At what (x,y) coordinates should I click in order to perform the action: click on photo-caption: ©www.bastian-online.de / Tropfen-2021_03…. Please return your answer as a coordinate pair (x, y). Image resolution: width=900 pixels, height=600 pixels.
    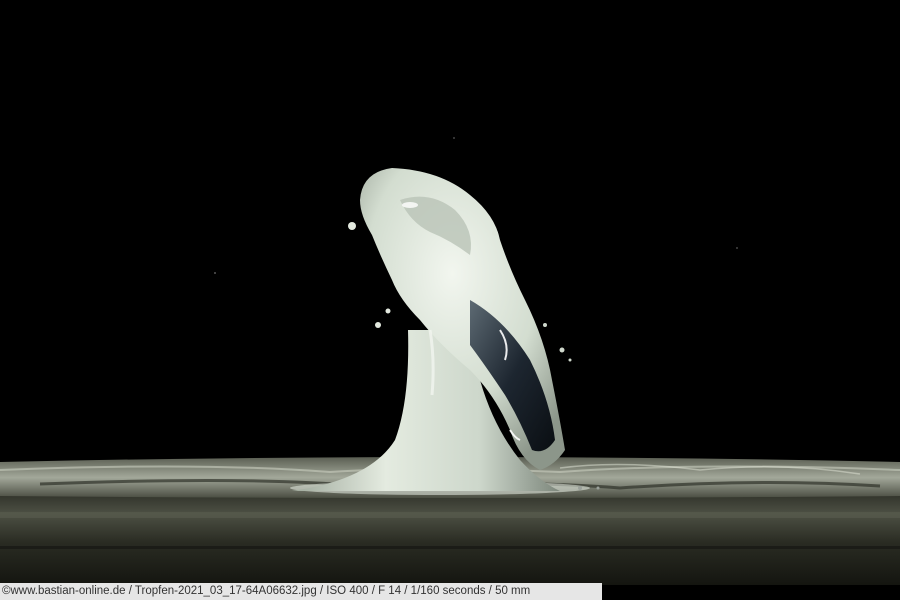
    Looking at the image, I should click on (266, 591).